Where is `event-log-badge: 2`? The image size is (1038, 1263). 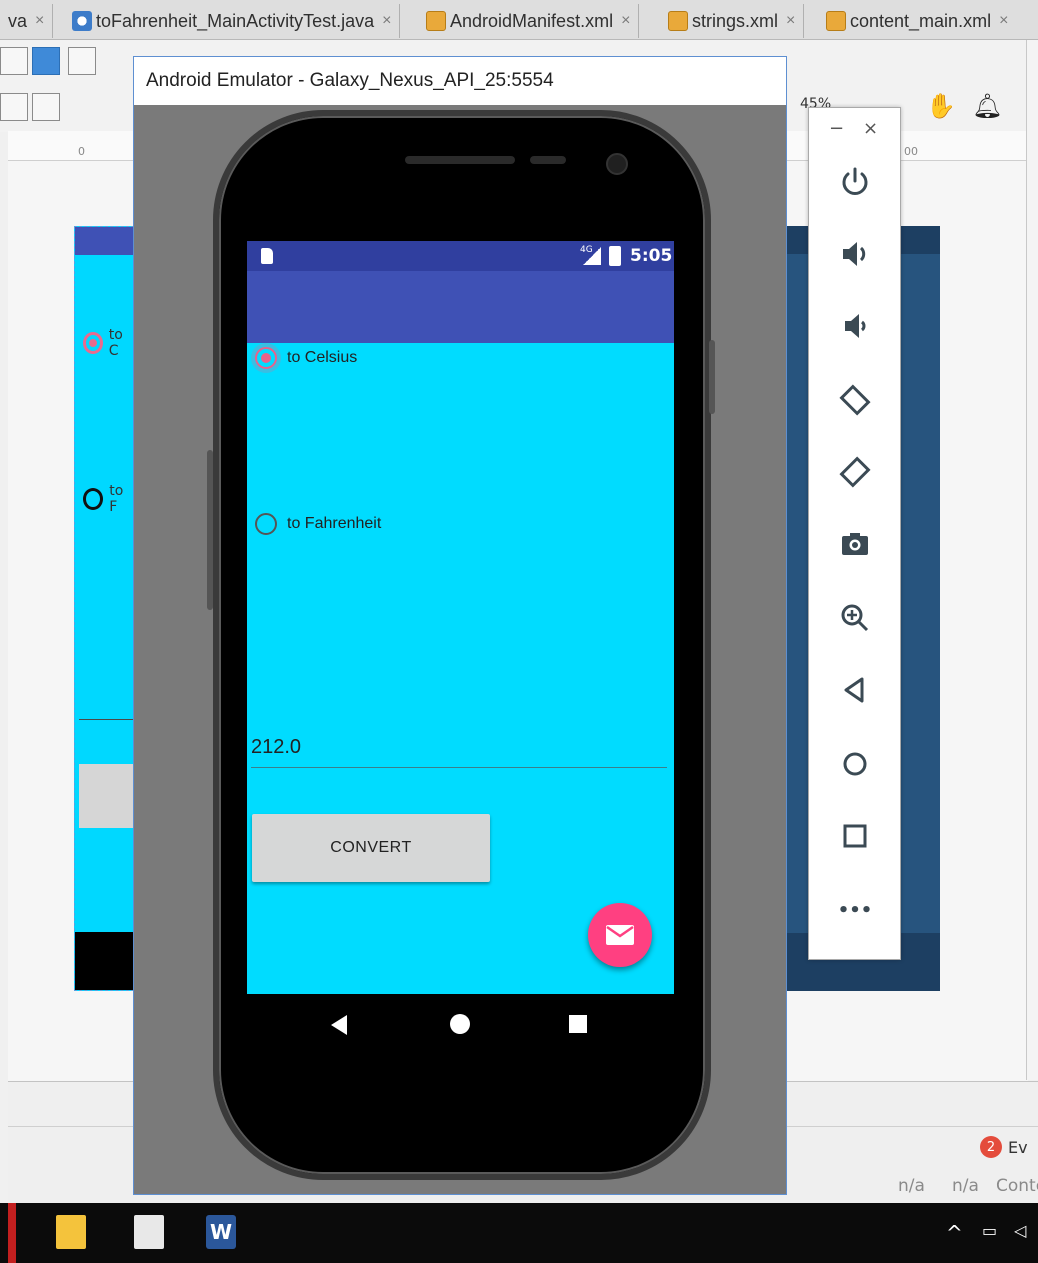 event-log-badge: 2 is located at coordinates (991, 1147).